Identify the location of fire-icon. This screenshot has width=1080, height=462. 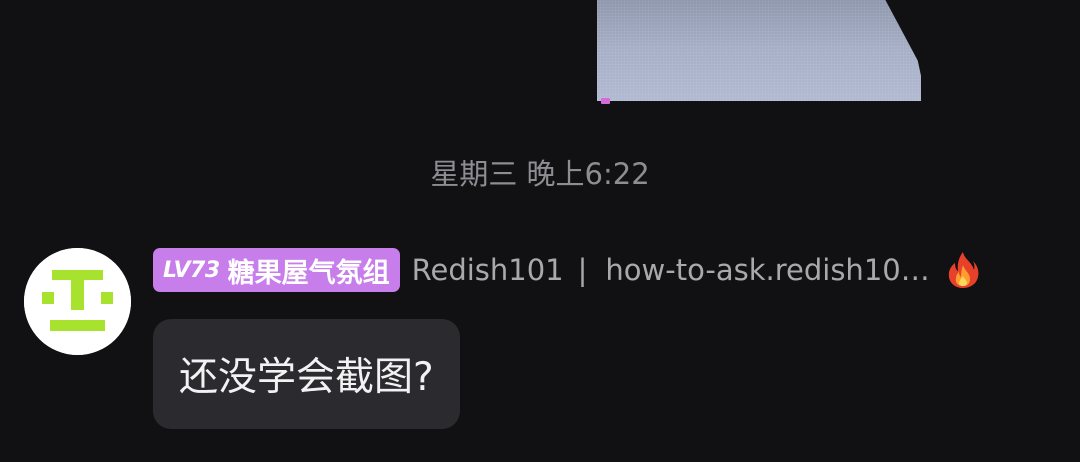
(963, 270).